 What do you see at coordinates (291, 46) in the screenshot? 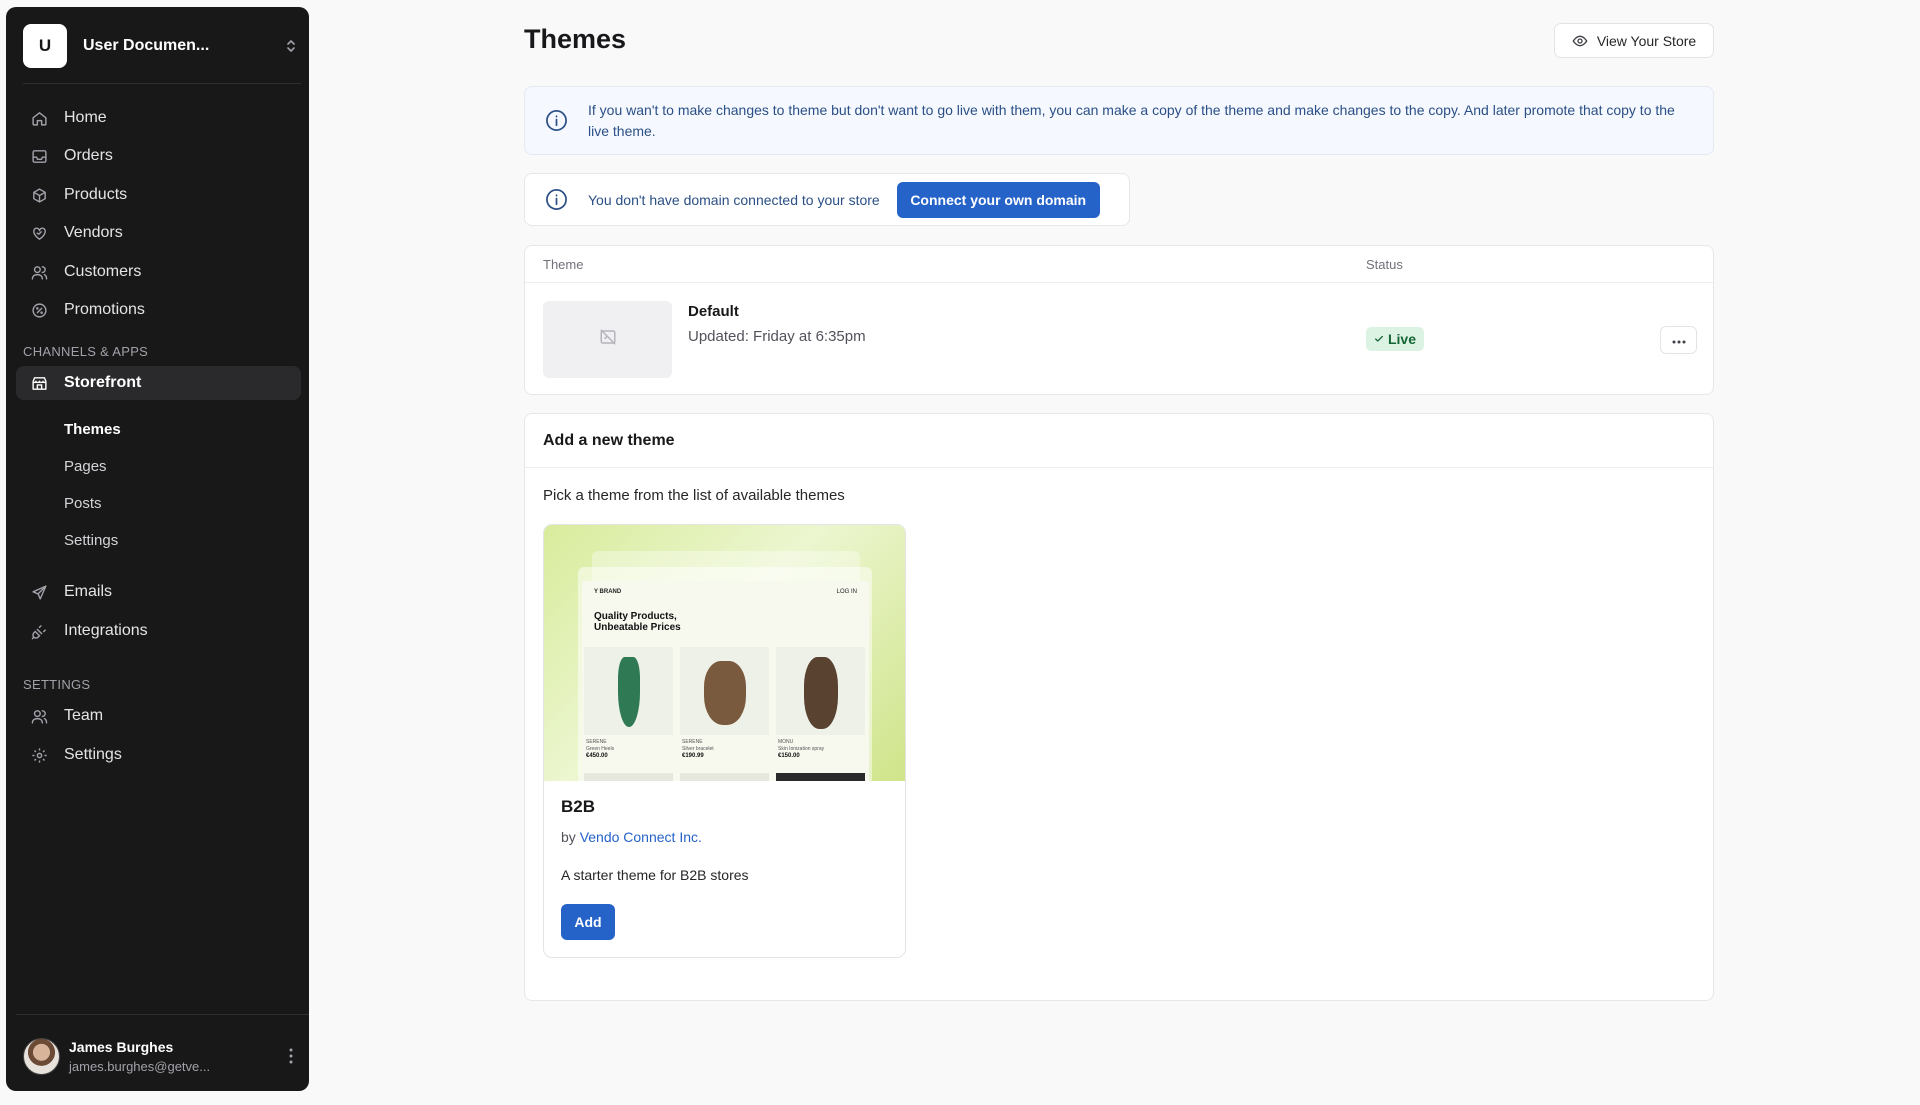
I see `chevron-up-down-icon` at bounding box center [291, 46].